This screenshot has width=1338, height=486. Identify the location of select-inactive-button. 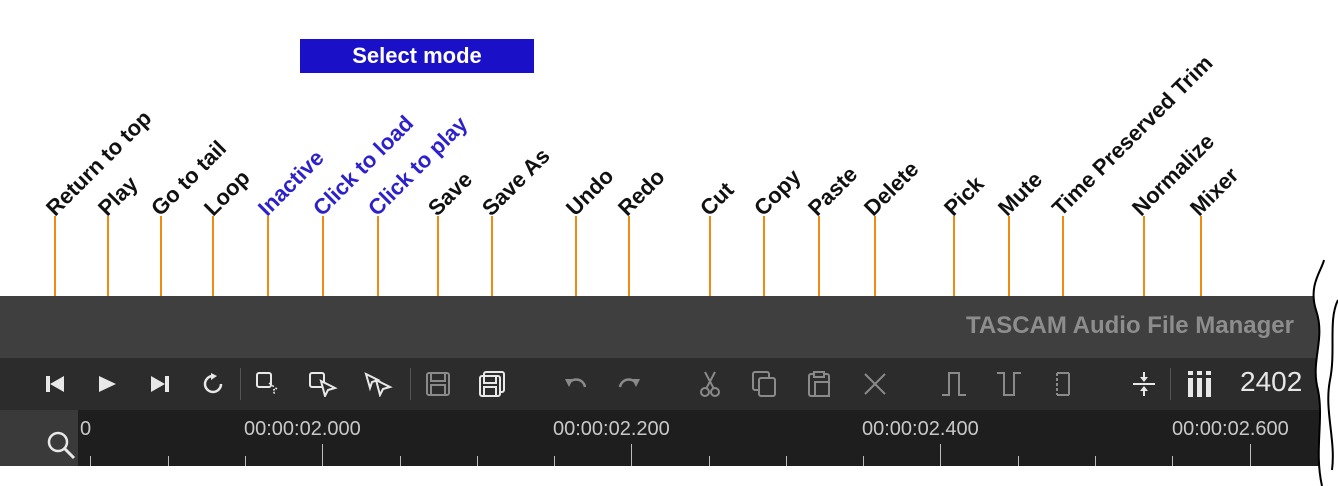
(268, 384).